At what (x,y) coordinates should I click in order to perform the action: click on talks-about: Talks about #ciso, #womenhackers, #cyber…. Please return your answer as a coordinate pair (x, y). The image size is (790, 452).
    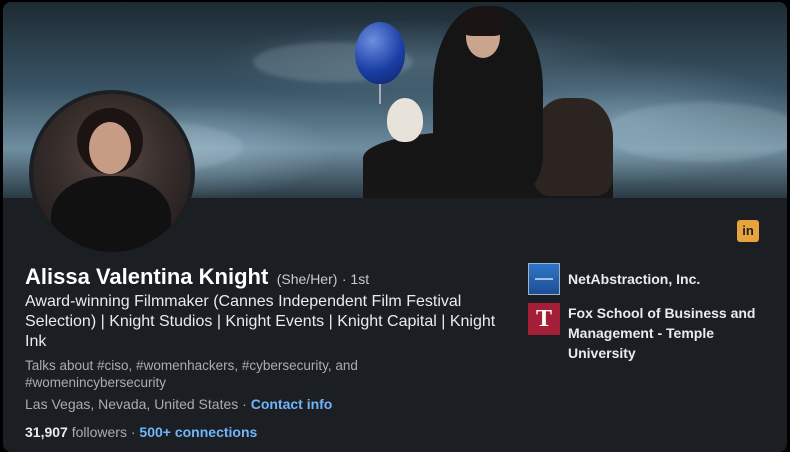
    Looking at the image, I should click on (191, 374).